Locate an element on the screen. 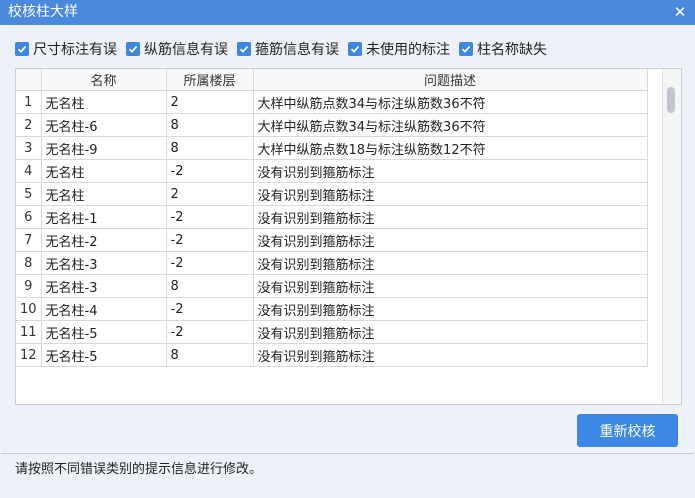  table-row: 4 无名柱 -2 没有识别到箍筋标注 is located at coordinates (332, 171).